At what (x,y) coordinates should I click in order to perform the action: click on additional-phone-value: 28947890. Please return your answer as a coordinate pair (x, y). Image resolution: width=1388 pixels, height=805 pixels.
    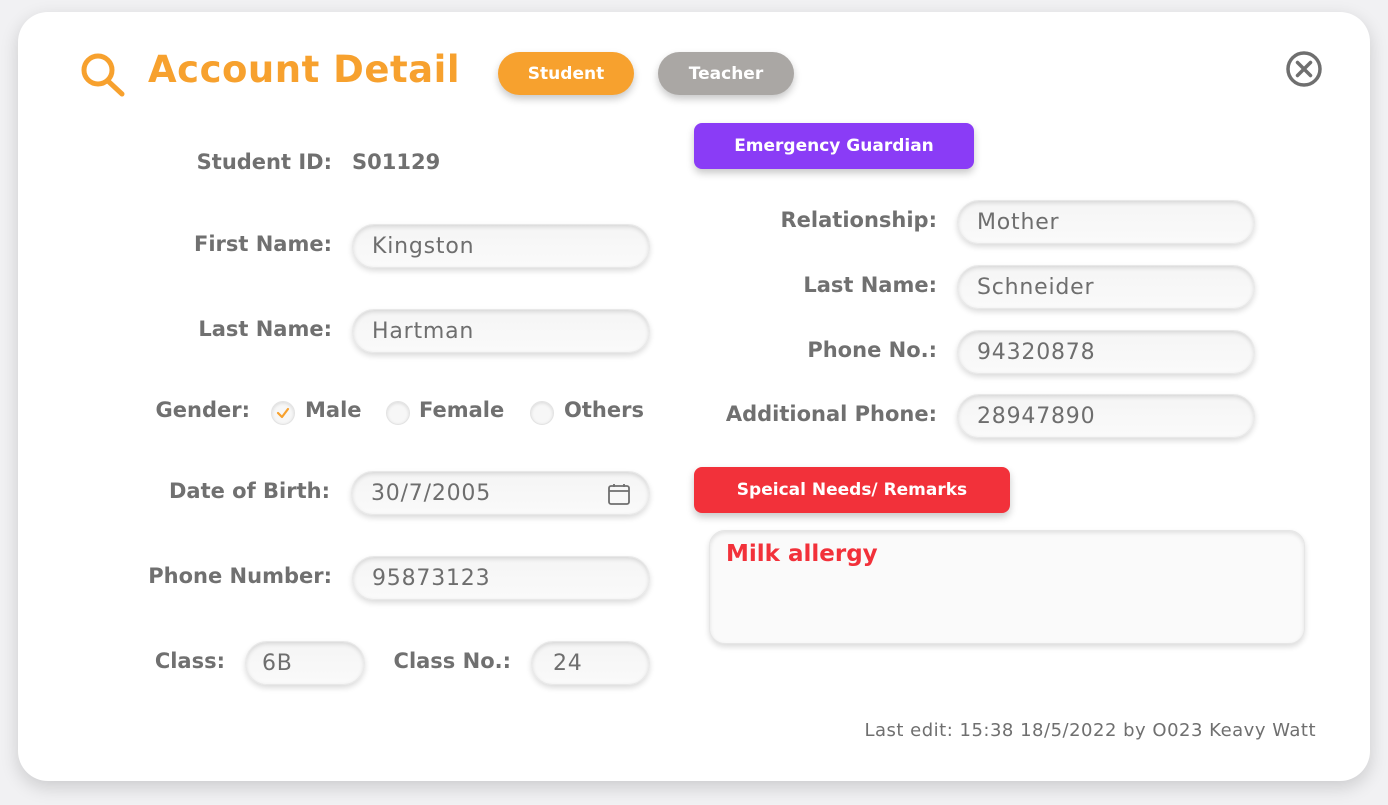
    Looking at the image, I should click on (1036, 416).